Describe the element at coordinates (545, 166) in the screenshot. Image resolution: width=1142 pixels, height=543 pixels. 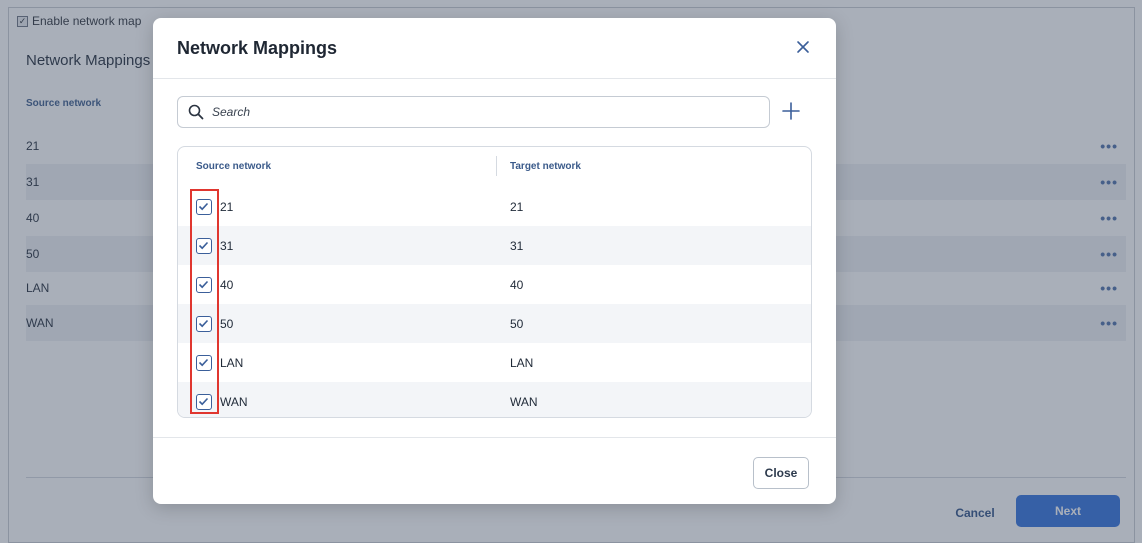
I see `target-network-header: Target network` at that location.